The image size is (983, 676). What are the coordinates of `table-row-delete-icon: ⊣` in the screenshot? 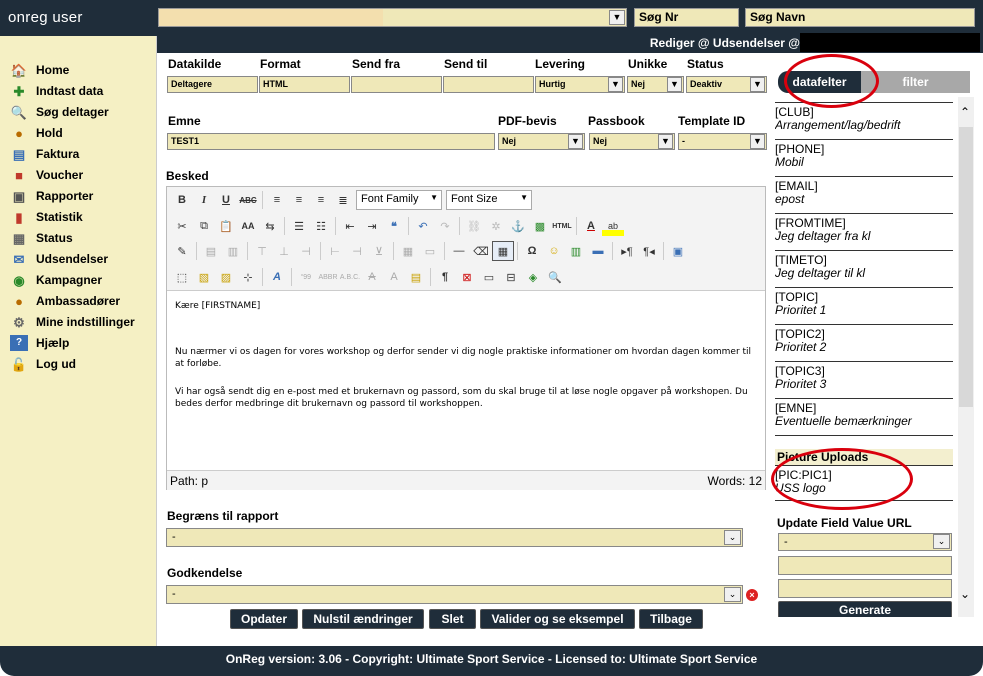 It's located at (306, 251).